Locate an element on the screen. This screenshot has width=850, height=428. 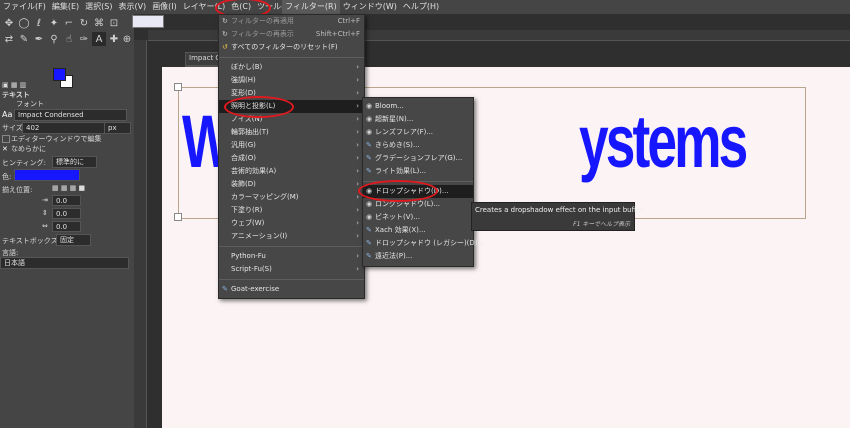
pencil-icon: ✎ is located at coordinates (24, 39).